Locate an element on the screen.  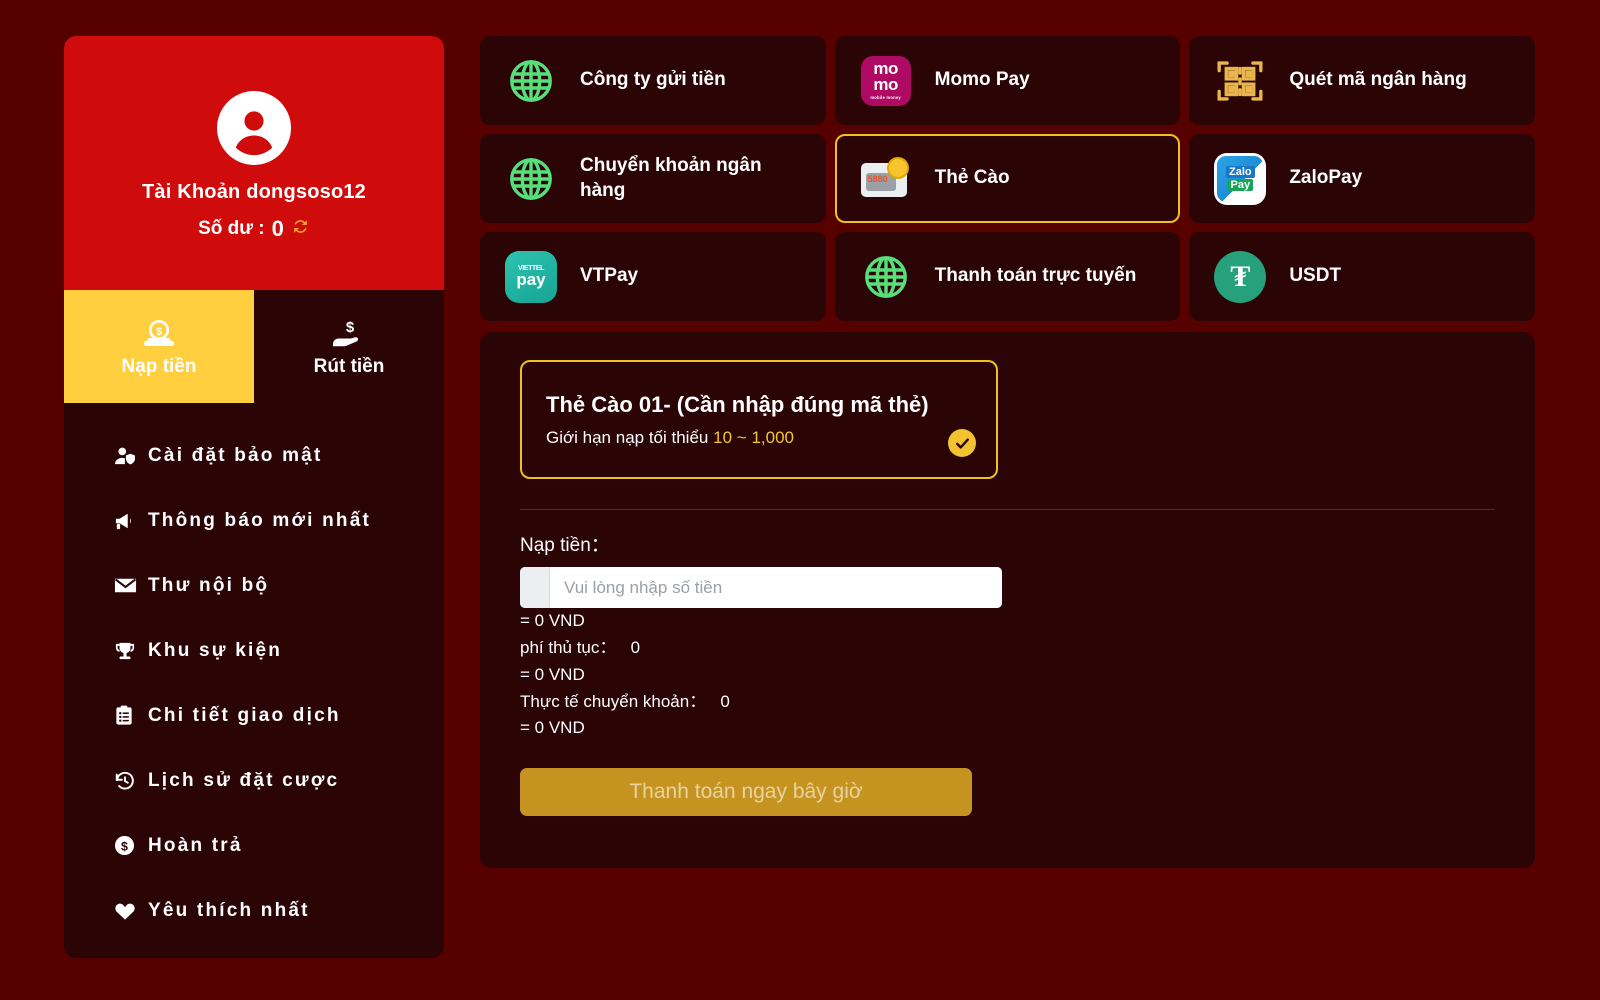
method-scratch-card: 5880 Thẻ Cào is located at coordinates (1007, 178).